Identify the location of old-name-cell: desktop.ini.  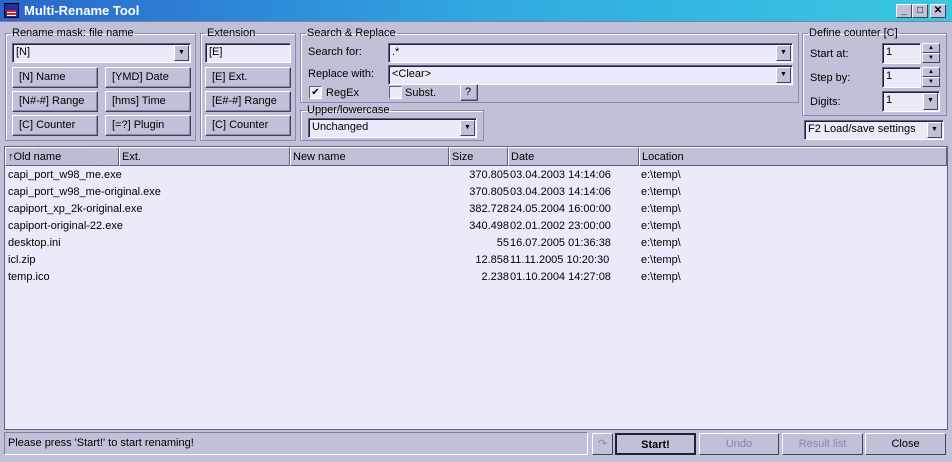
(34, 243).